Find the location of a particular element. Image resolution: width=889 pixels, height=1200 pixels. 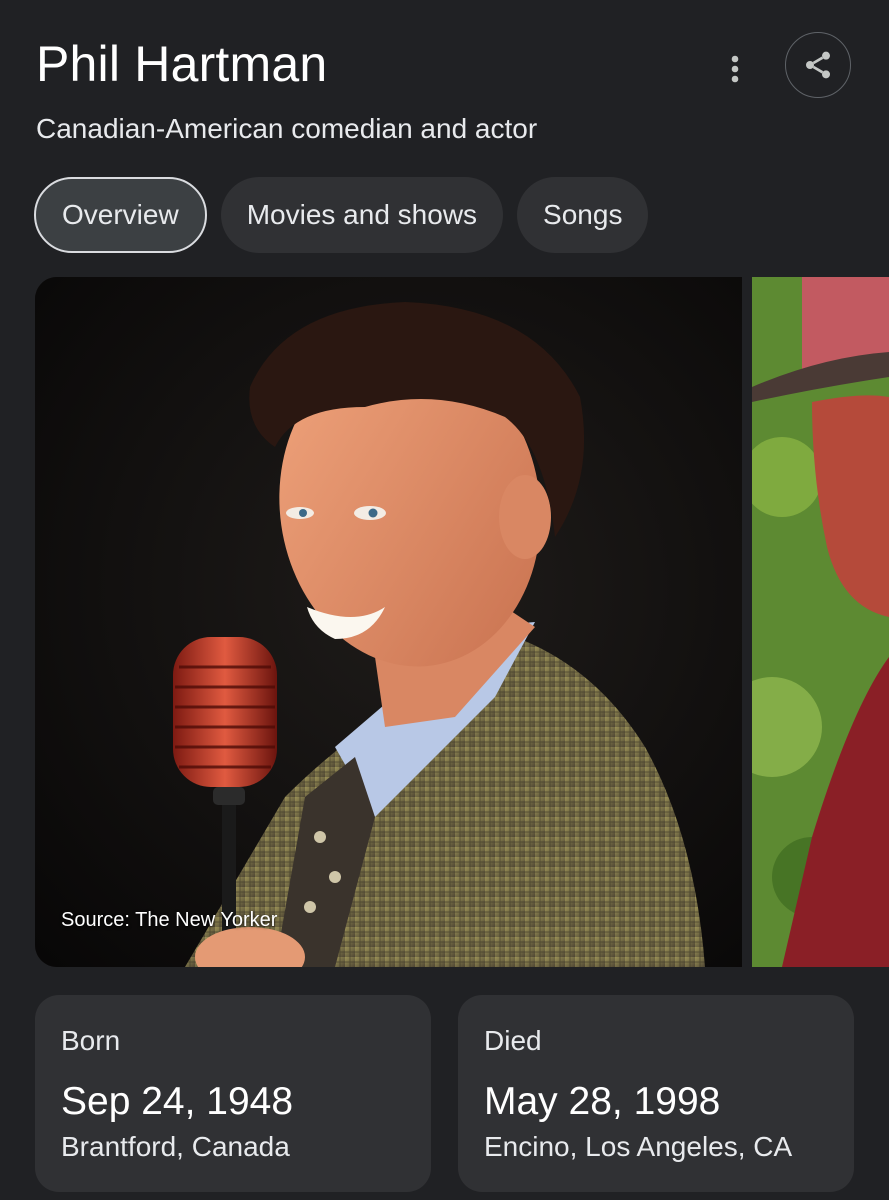

tab-bar: Overview Movies and shows Songs is located at coordinates (341, 215).